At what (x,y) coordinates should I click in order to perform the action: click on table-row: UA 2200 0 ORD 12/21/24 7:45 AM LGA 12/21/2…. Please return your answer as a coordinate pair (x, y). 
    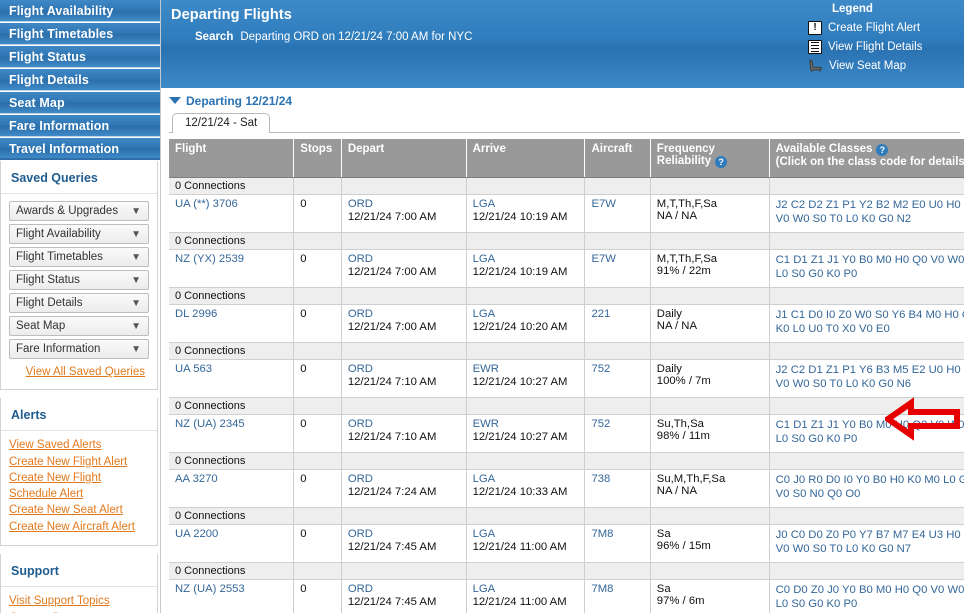
    Looking at the image, I should click on (566, 543).